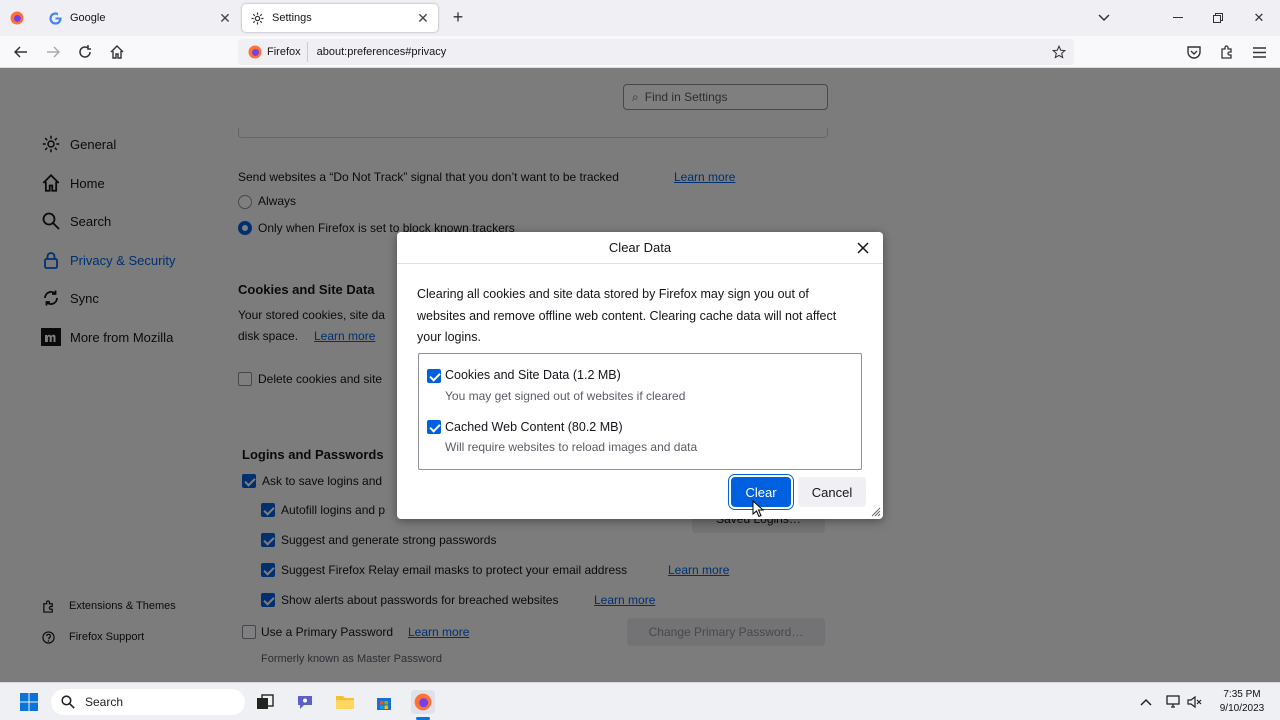 The width and height of the screenshot is (1280, 720). What do you see at coordinates (148, 702) in the screenshot?
I see `taskbar-search: Search` at bounding box center [148, 702].